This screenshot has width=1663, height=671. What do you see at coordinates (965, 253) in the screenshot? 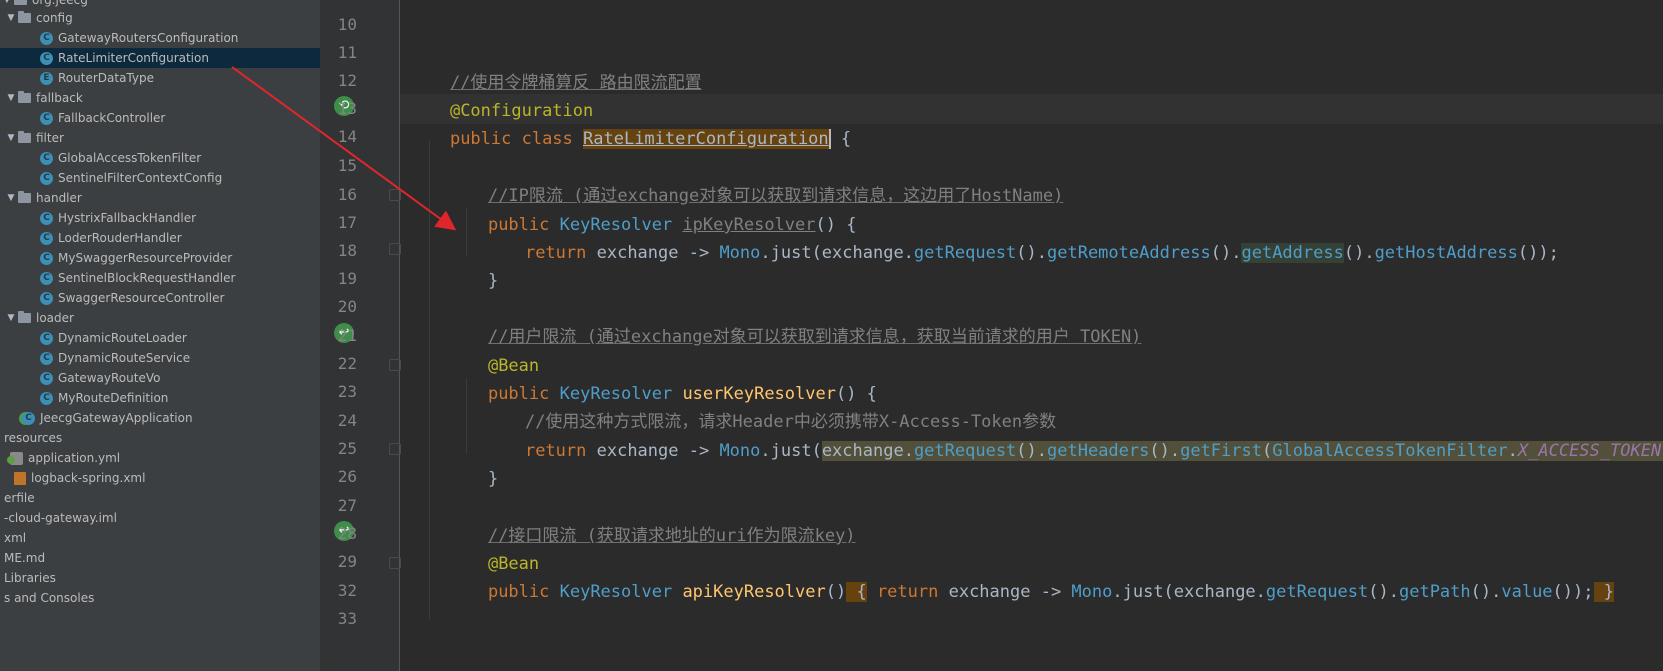
I see `method-call: getRequest` at bounding box center [965, 253].